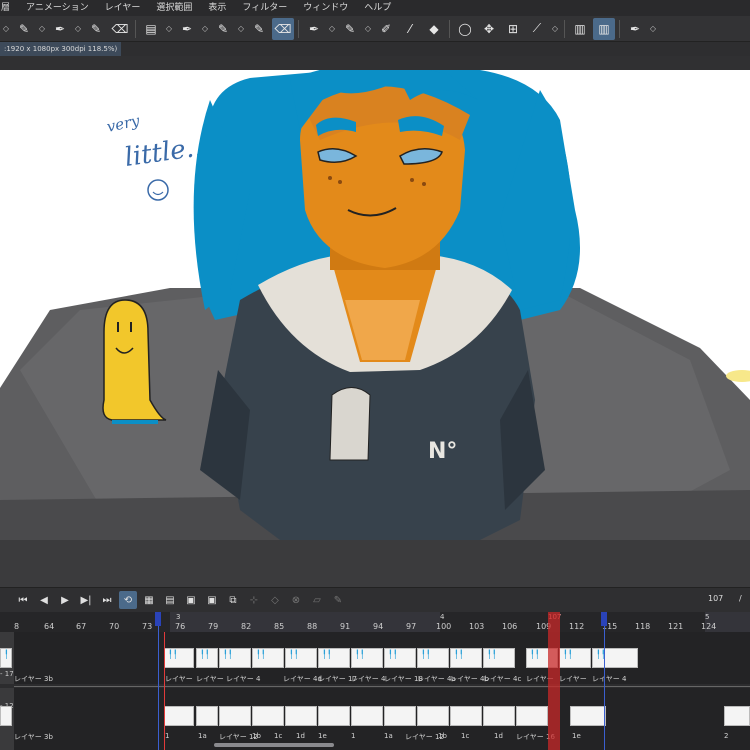  Describe the element at coordinates (61, 49) in the screenshot. I see `document-tab: :1920 x 1080px 300dpi 118.5%)` at that location.